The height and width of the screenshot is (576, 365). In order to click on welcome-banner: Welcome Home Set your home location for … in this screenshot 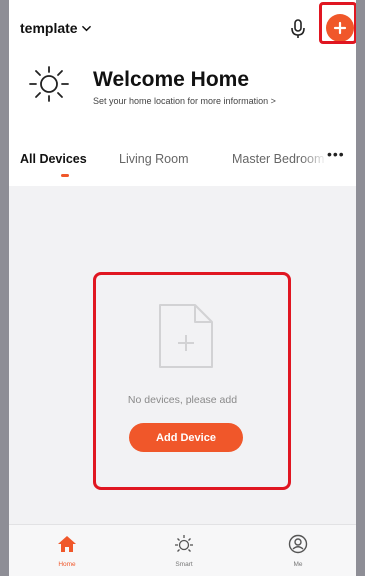, I will do `click(182, 101)`.